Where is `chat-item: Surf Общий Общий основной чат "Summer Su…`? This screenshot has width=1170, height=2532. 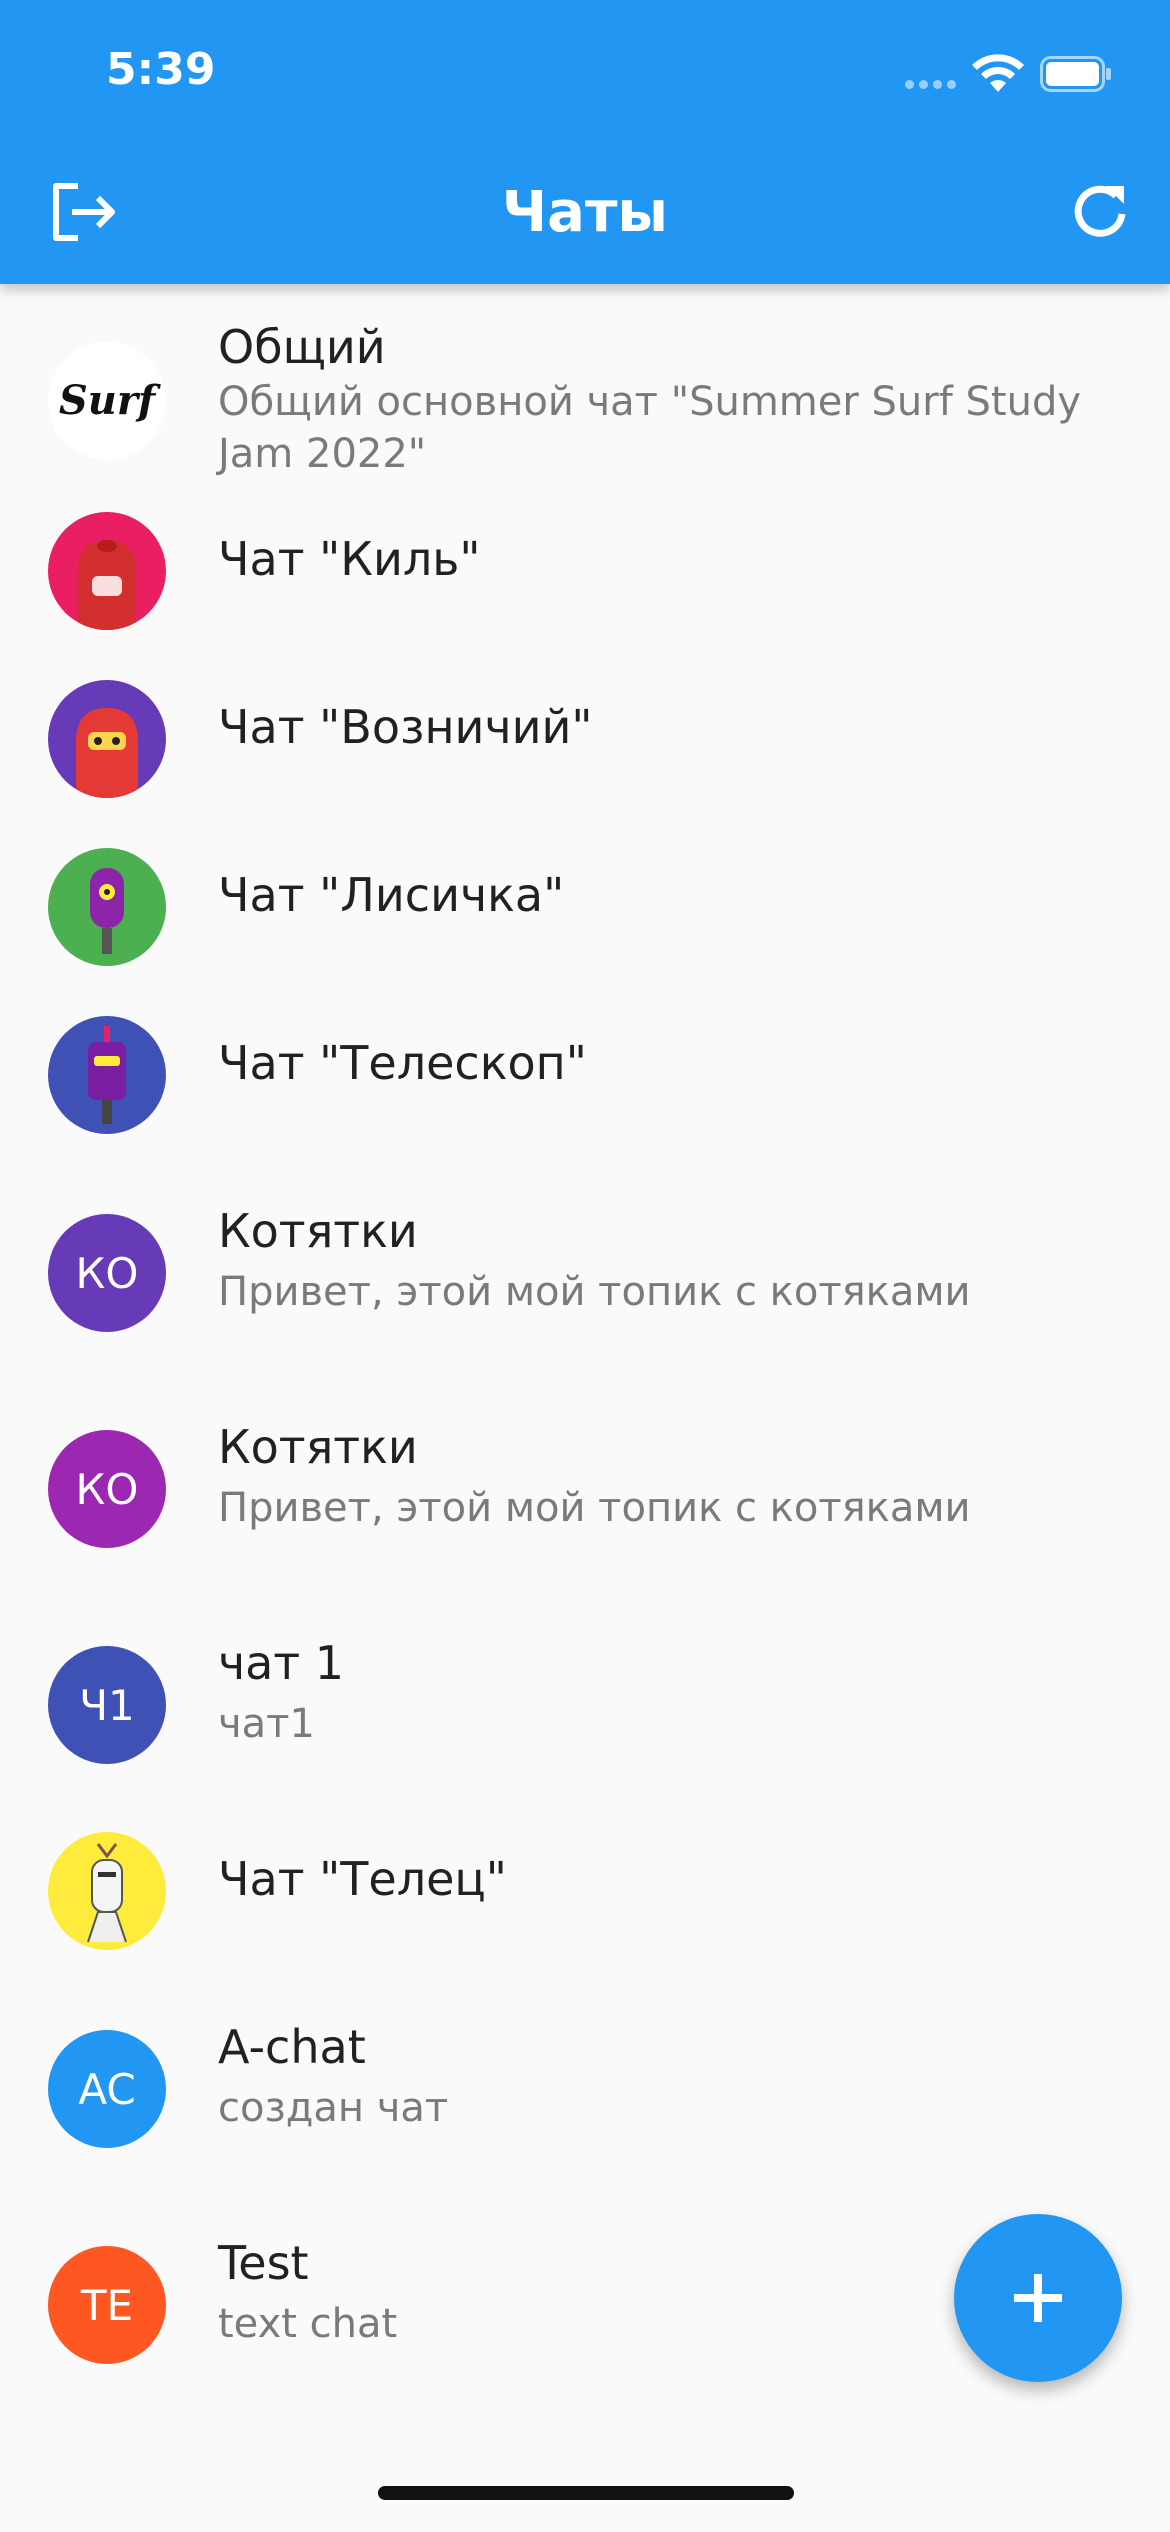
chat-item: Surf Общий Общий основной чат "Summer Su… is located at coordinates (585, 382).